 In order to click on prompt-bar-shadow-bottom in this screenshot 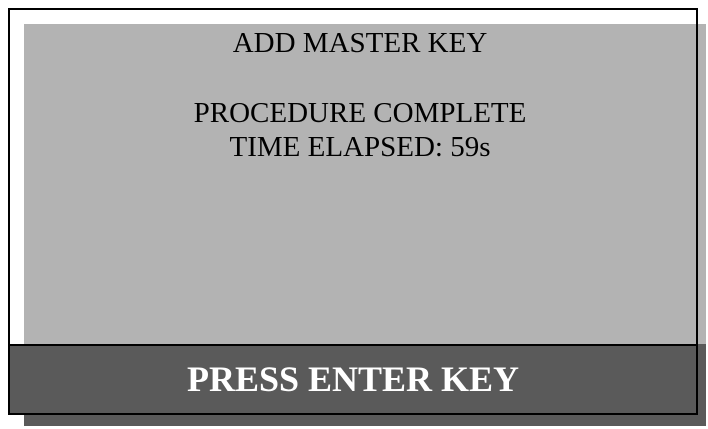, I will do `click(365, 420)`.